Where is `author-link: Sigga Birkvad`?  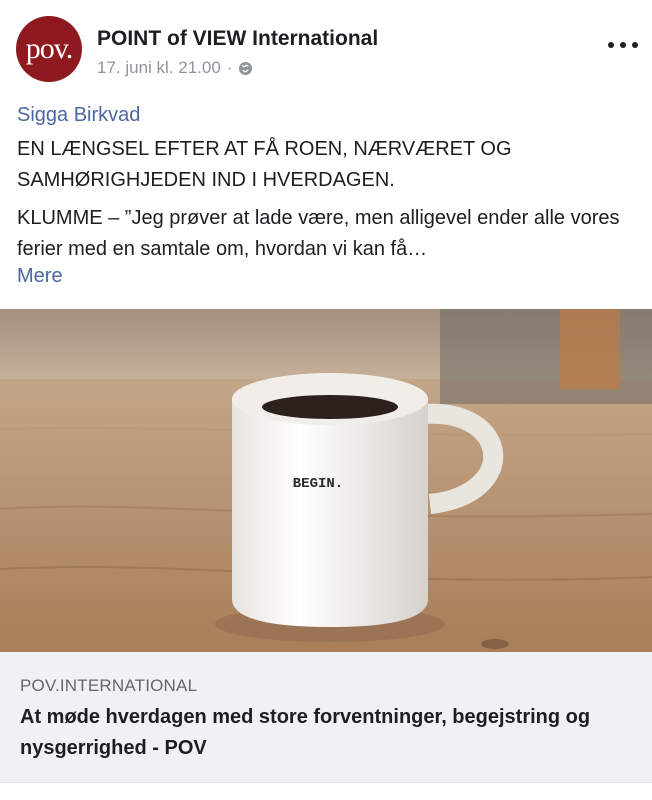
author-link: Sigga Birkvad is located at coordinates (78, 115).